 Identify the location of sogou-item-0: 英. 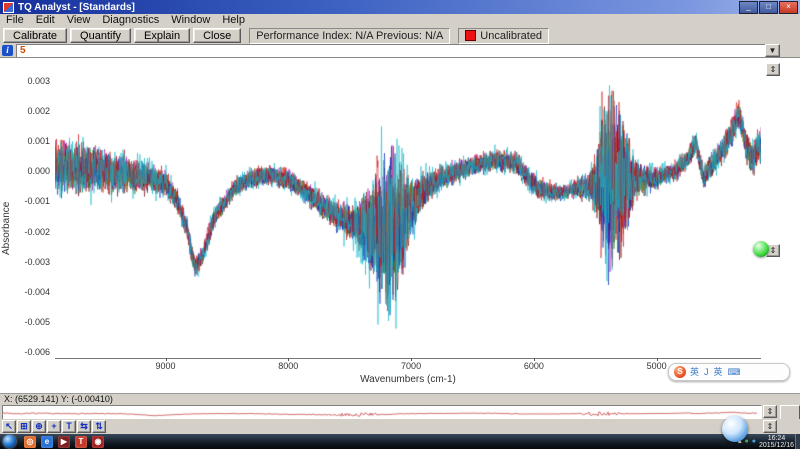
(694, 372).